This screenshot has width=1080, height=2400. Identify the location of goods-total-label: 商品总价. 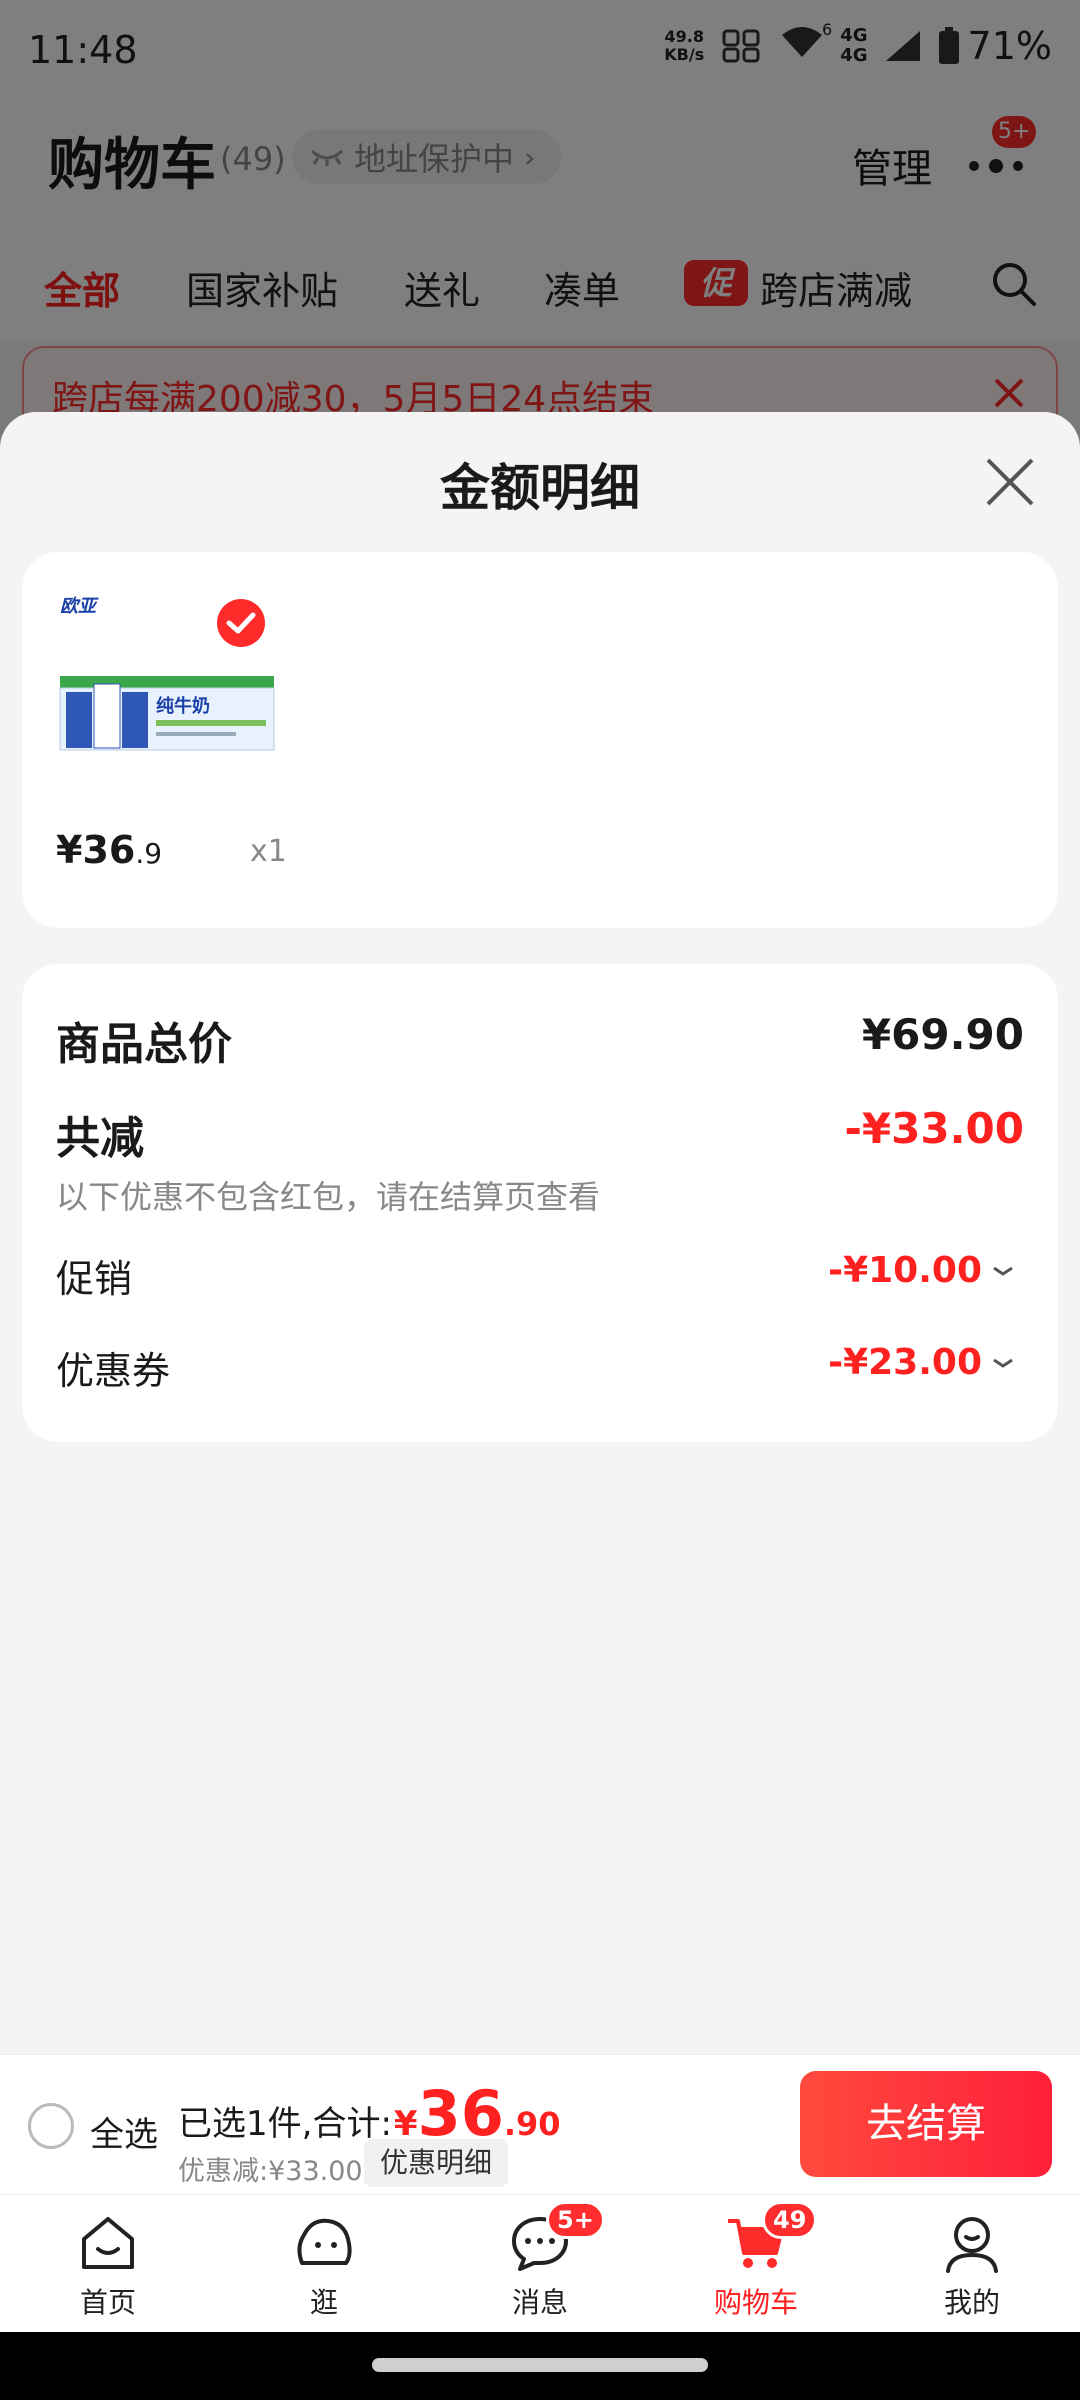
(144, 1044).